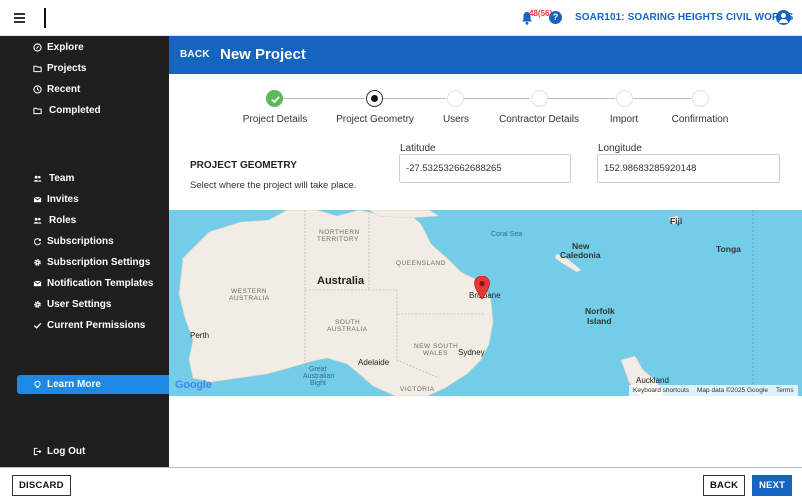 This screenshot has height=502, width=802. Describe the element at coordinates (37, 385) in the screenshot. I see `lightbulb-icon` at that location.